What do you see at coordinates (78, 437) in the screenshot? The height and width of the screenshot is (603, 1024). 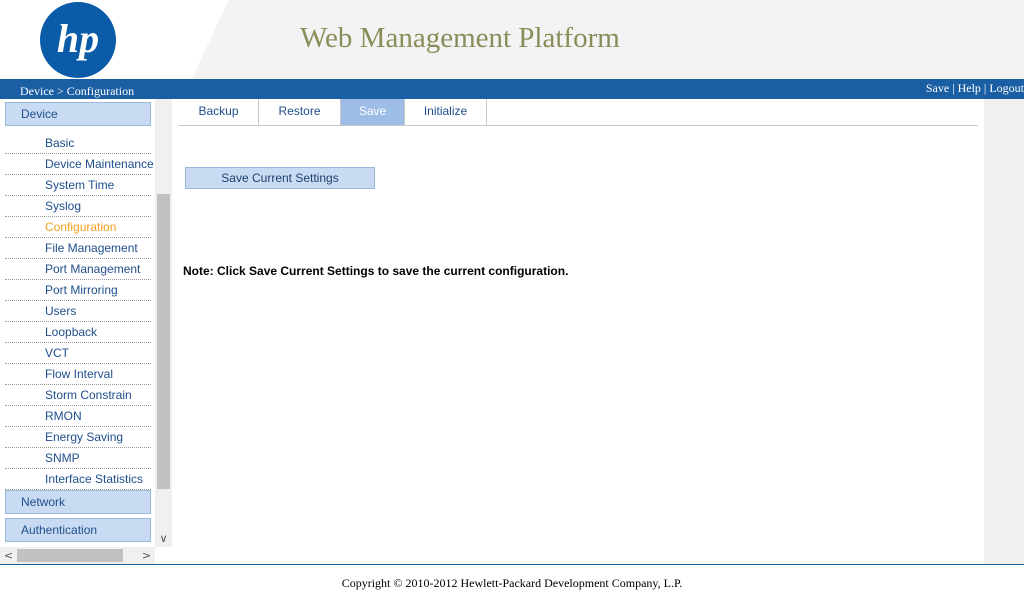 I see `sidebar-item-energy-saving: Energy Saving` at bounding box center [78, 437].